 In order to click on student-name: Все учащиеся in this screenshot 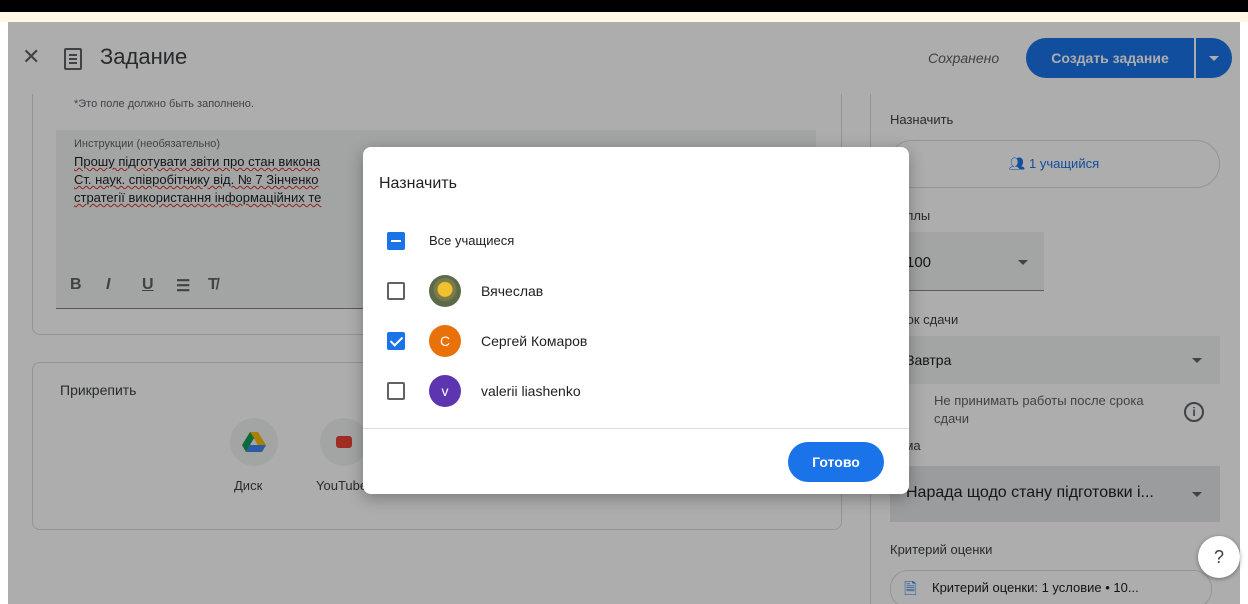, I will do `click(472, 240)`.